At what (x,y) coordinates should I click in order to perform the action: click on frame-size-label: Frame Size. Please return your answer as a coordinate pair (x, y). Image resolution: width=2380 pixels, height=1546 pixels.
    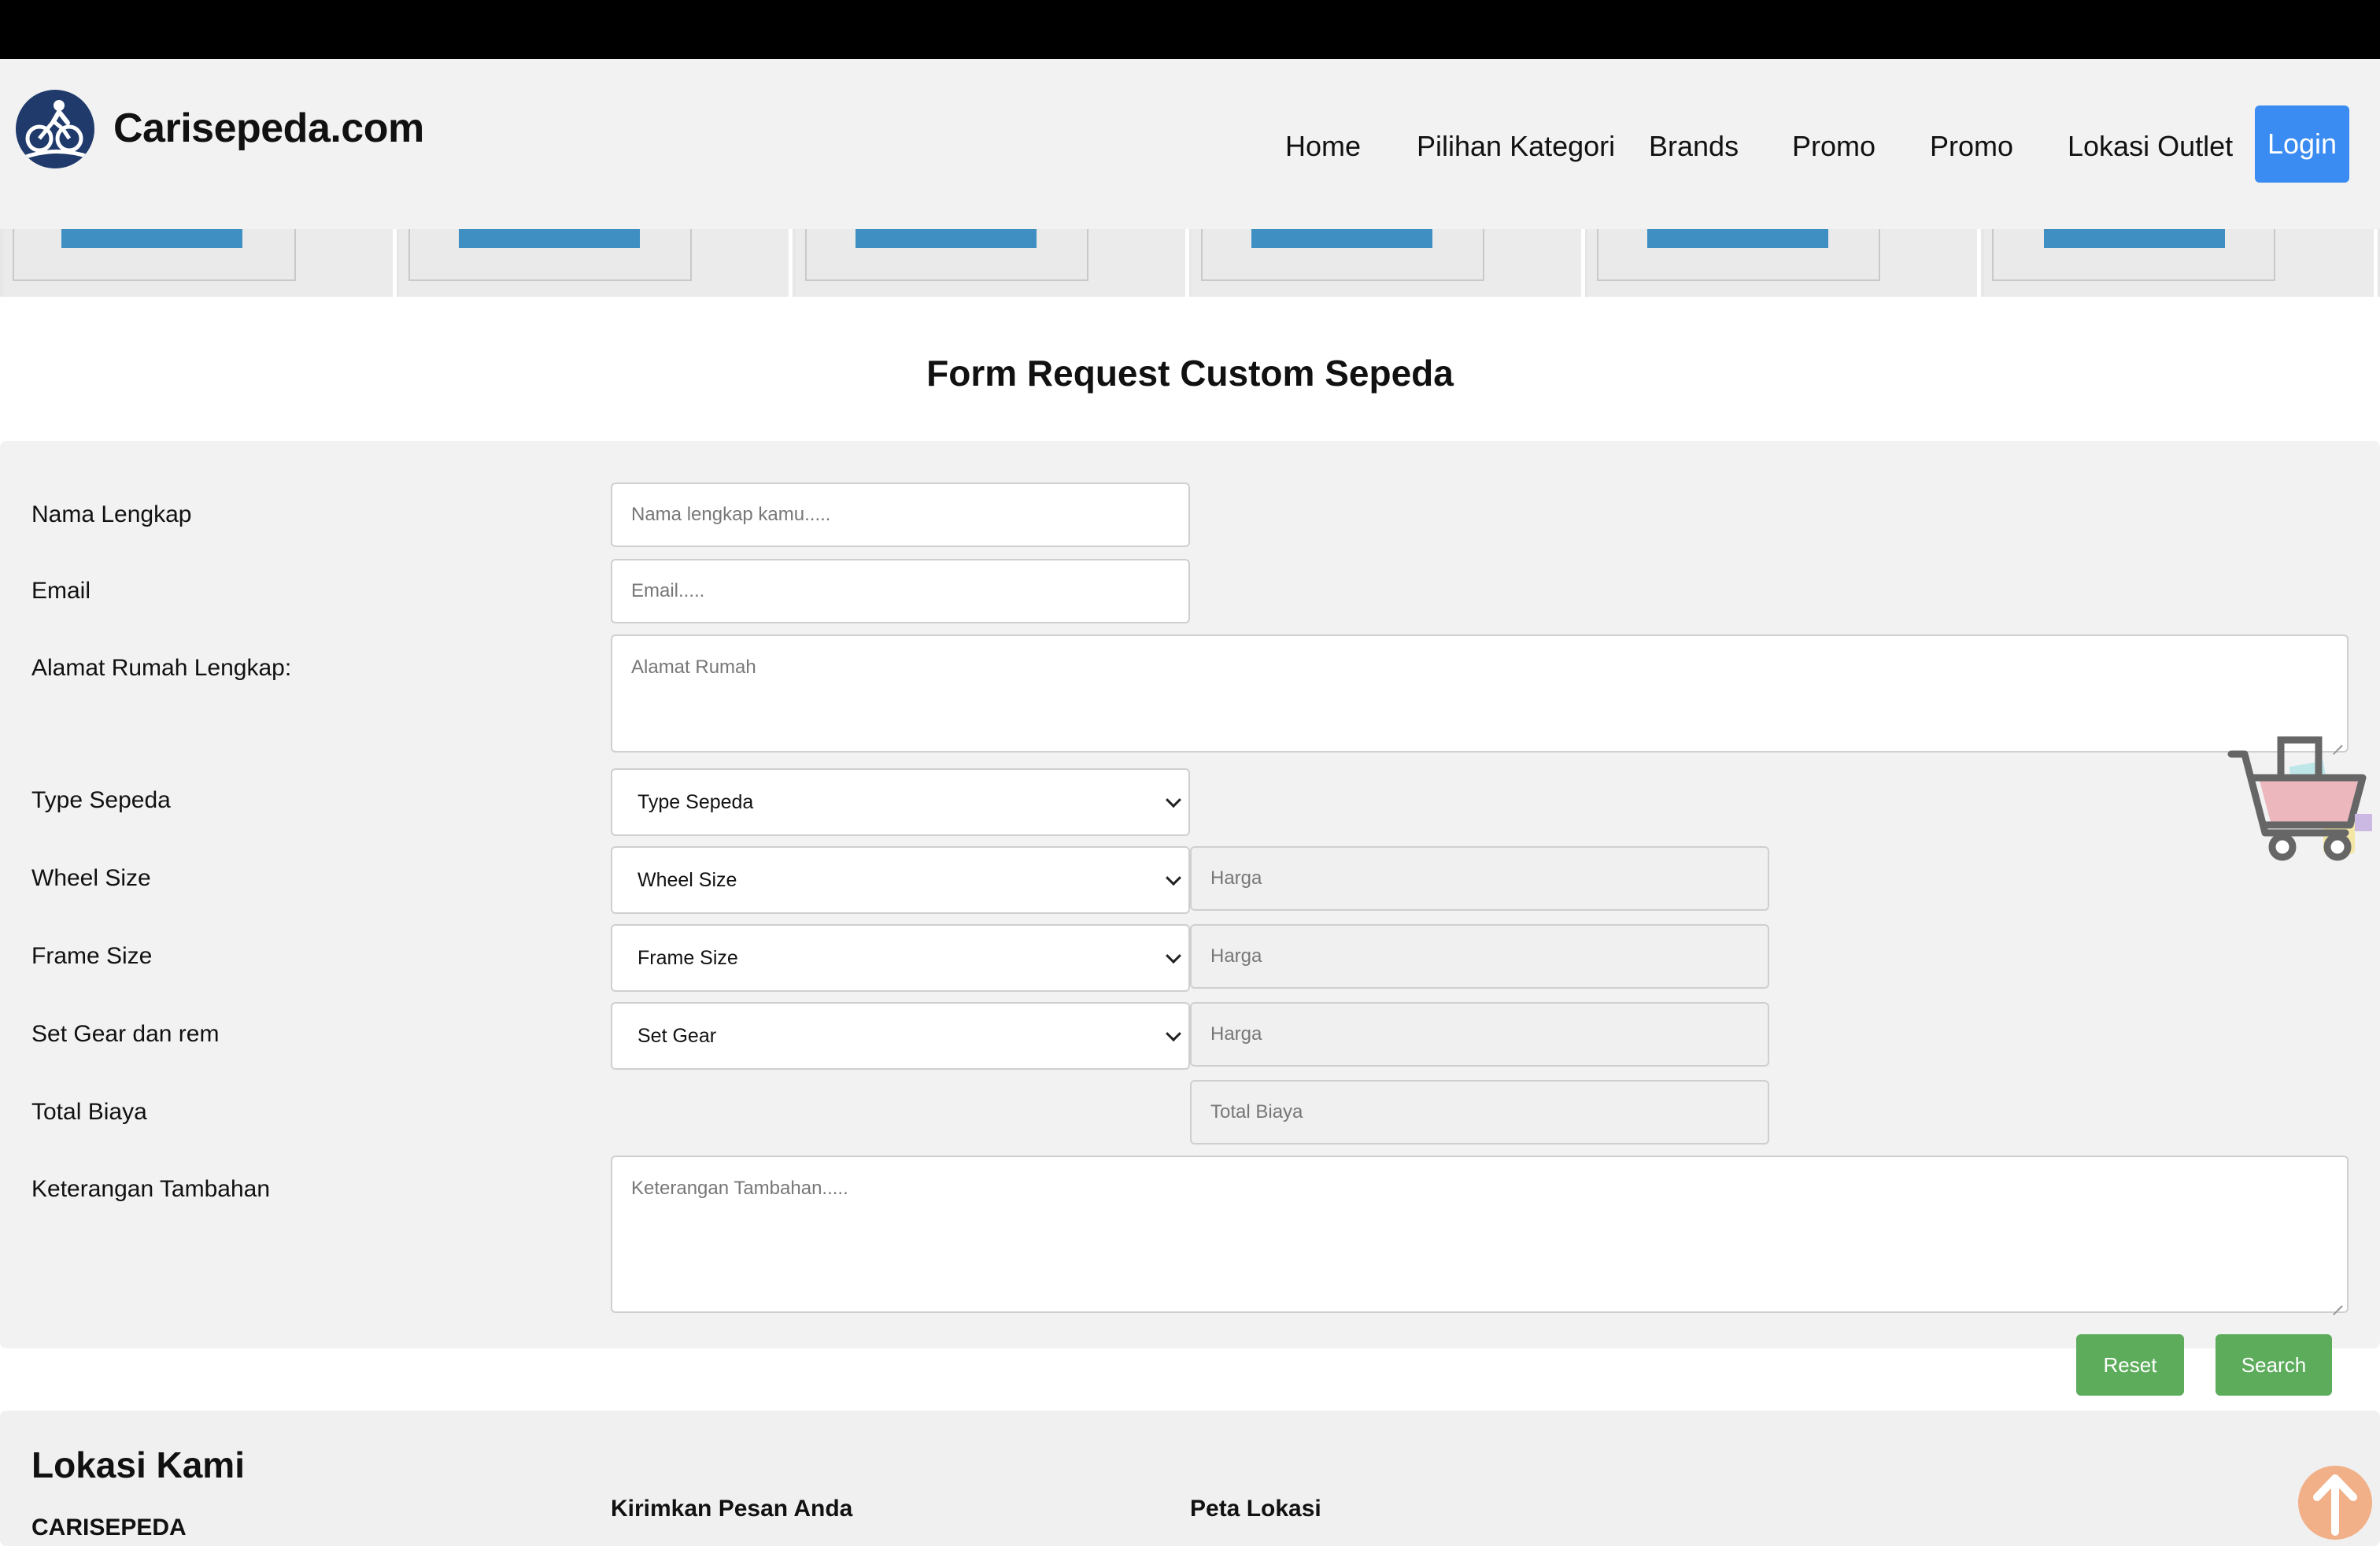
    Looking at the image, I should click on (92, 956).